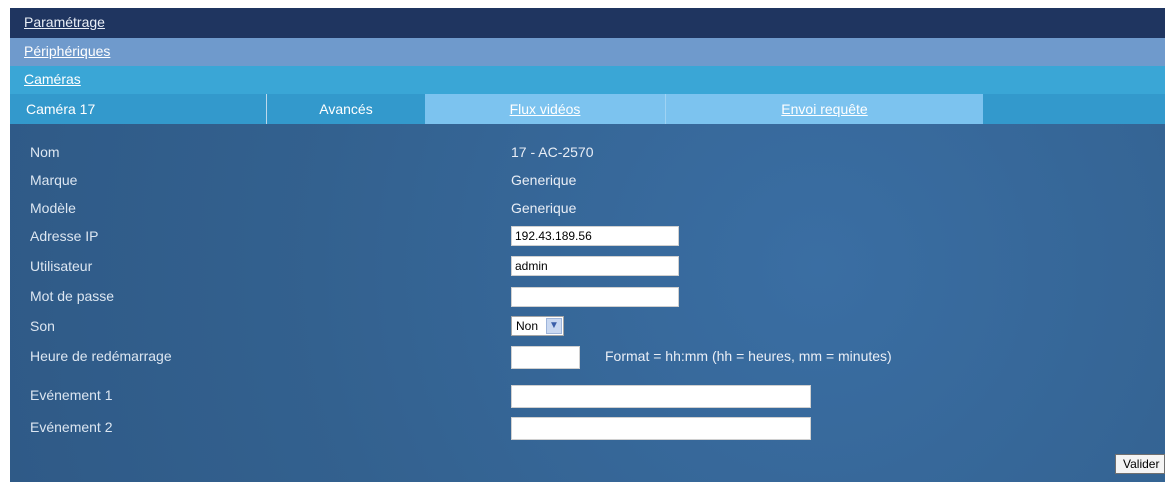  I want to click on reboot-label: Heure de redémarrage, so click(101, 356).